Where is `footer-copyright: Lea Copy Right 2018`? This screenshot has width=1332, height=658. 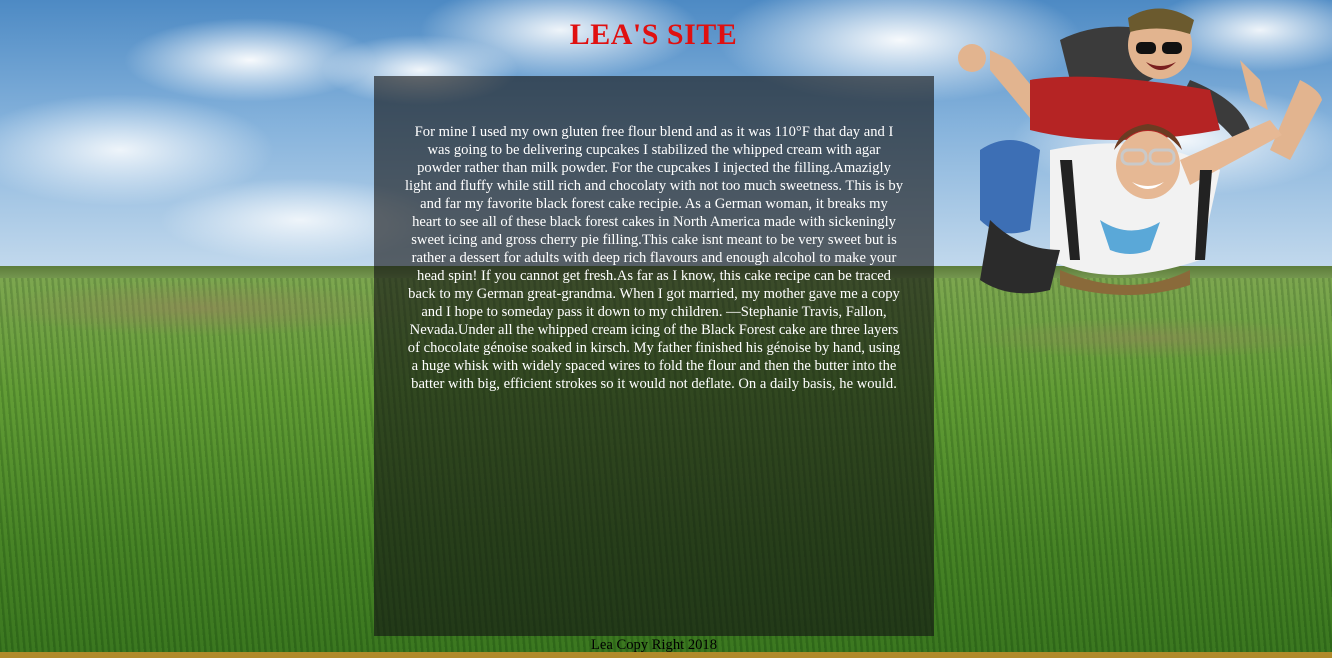 footer-copyright: Lea Copy Right 2018 is located at coordinates (654, 645).